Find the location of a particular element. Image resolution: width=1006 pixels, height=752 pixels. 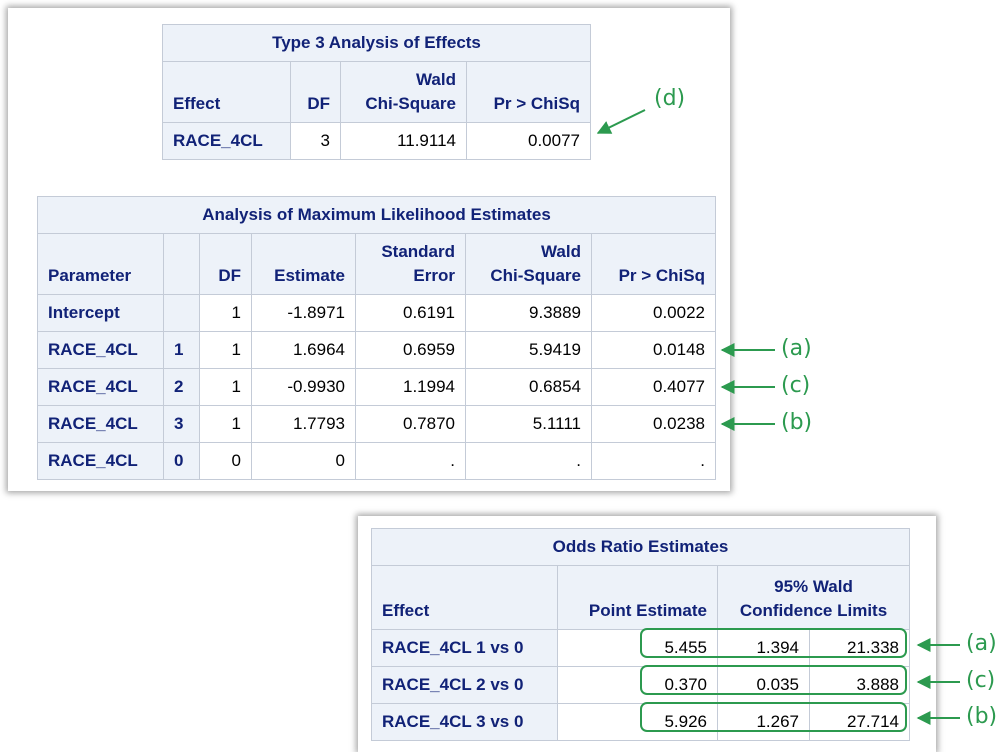

callout-or-a: (a) is located at coordinates (981, 643).